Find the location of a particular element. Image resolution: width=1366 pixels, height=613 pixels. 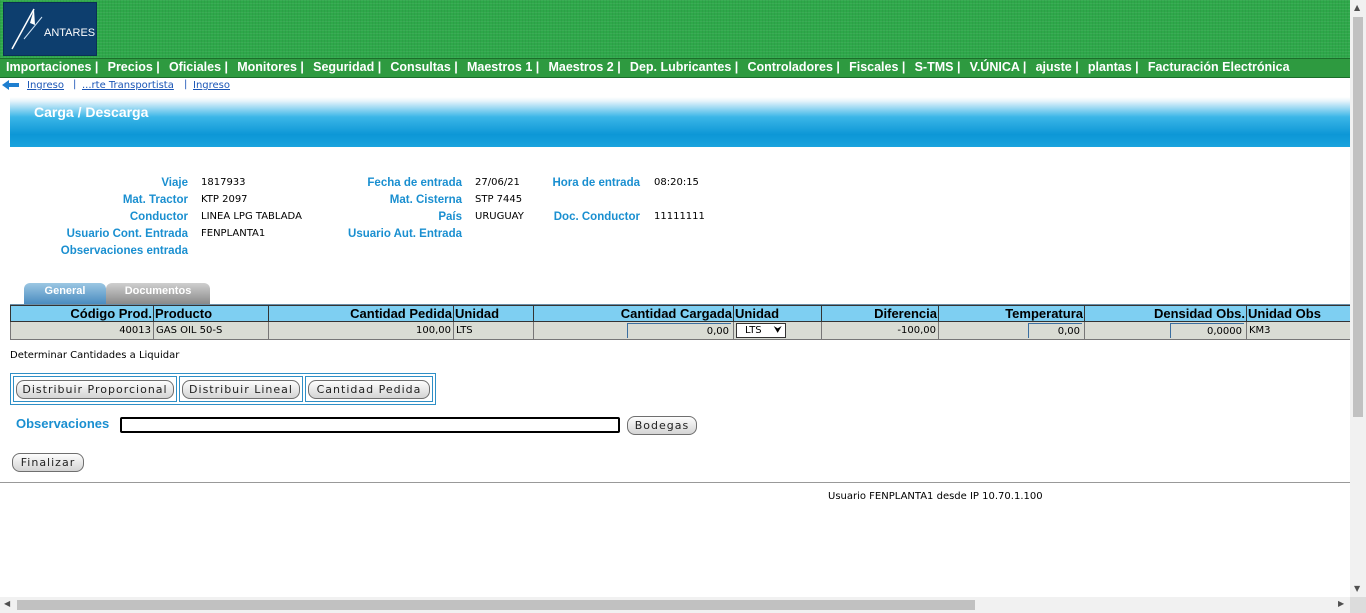

cell-cantidad-cargada: 0,00 is located at coordinates (633, 330).